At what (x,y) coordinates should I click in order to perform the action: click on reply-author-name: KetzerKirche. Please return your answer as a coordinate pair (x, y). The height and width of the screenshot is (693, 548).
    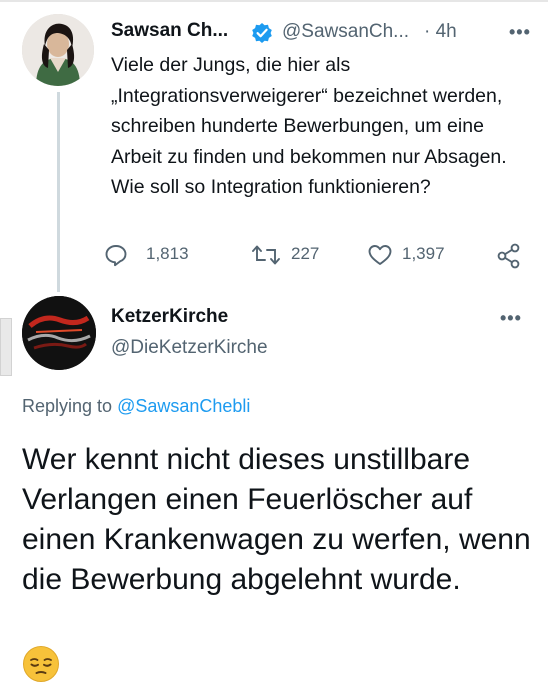
    Looking at the image, I should click on (169, 317).